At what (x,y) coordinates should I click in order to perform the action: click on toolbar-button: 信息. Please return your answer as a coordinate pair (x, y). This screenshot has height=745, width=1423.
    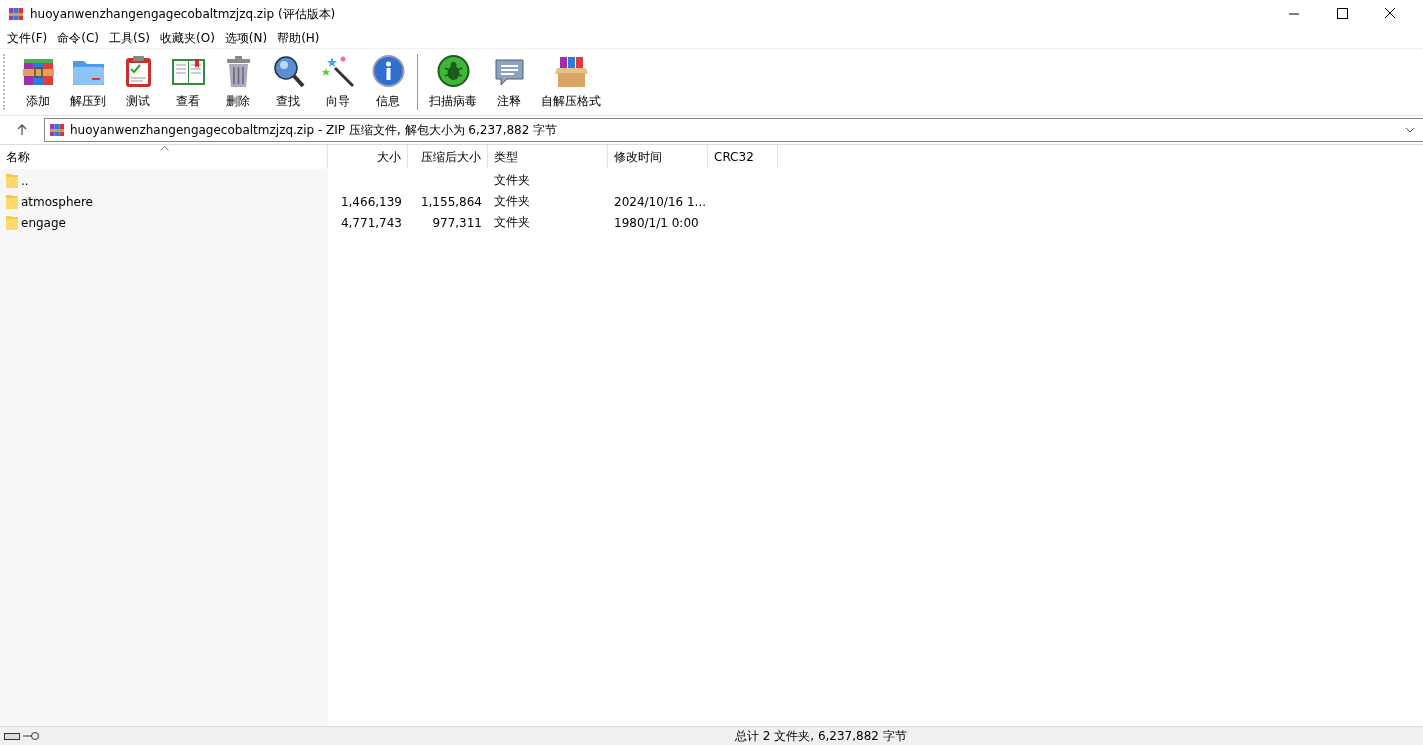
    Looking at the image, I should click on (388, 82).